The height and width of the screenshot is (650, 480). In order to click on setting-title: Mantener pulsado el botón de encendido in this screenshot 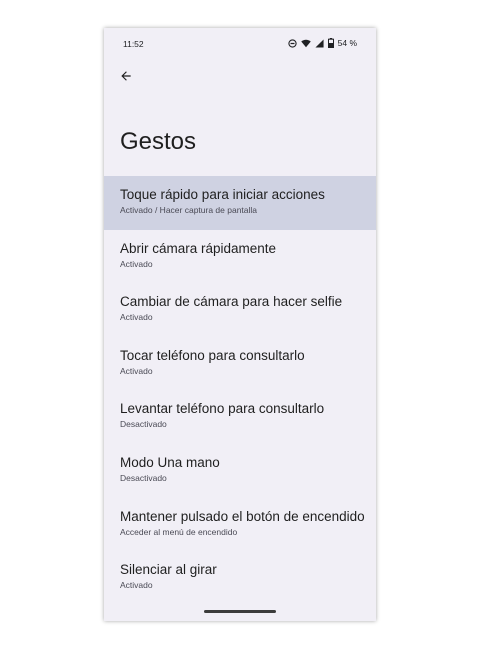, I will do `click(242, 516)`.